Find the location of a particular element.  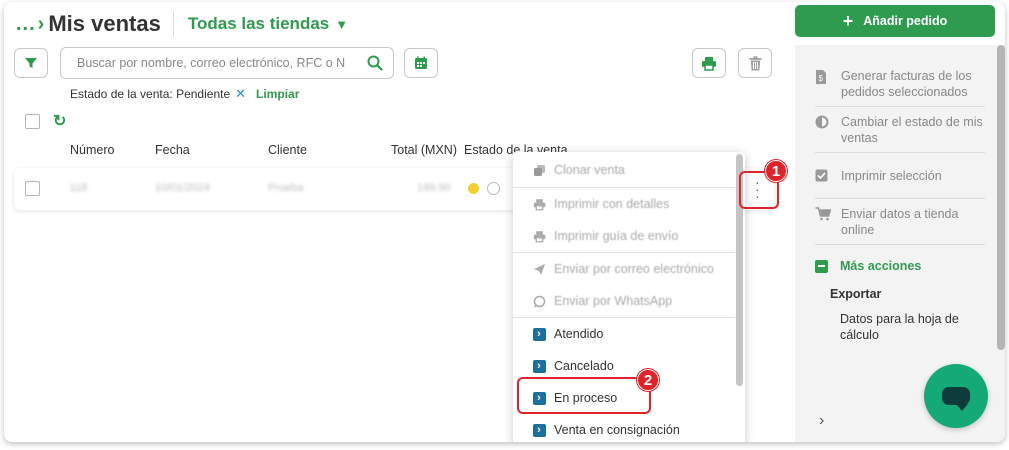

caret-down-icon: ▼ is located at coordinates (341, 24).